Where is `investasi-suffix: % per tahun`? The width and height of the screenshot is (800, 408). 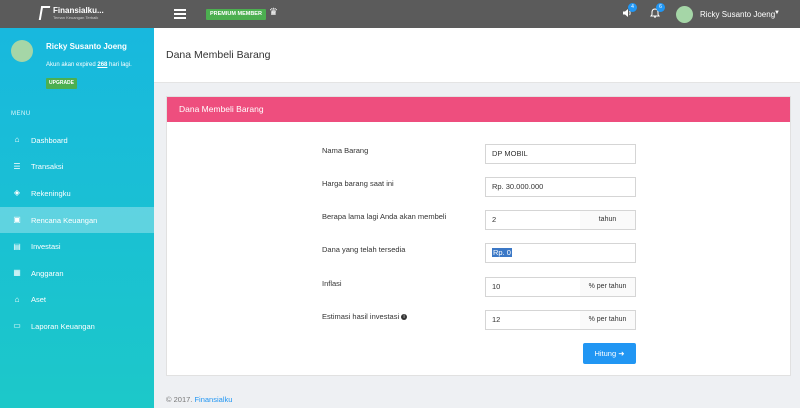
investasi-suffix: % per tahun is located at coordinates (608, 320).